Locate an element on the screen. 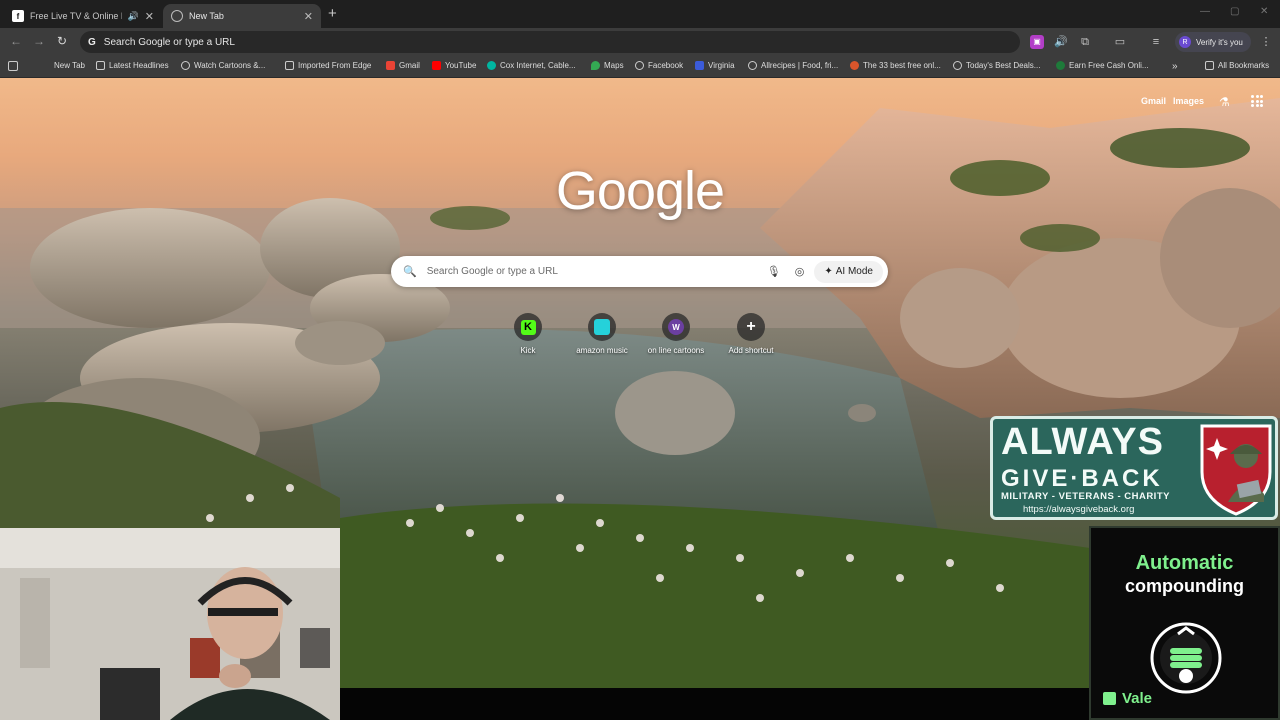  gmail-icon is located at coordinates (390, 65).